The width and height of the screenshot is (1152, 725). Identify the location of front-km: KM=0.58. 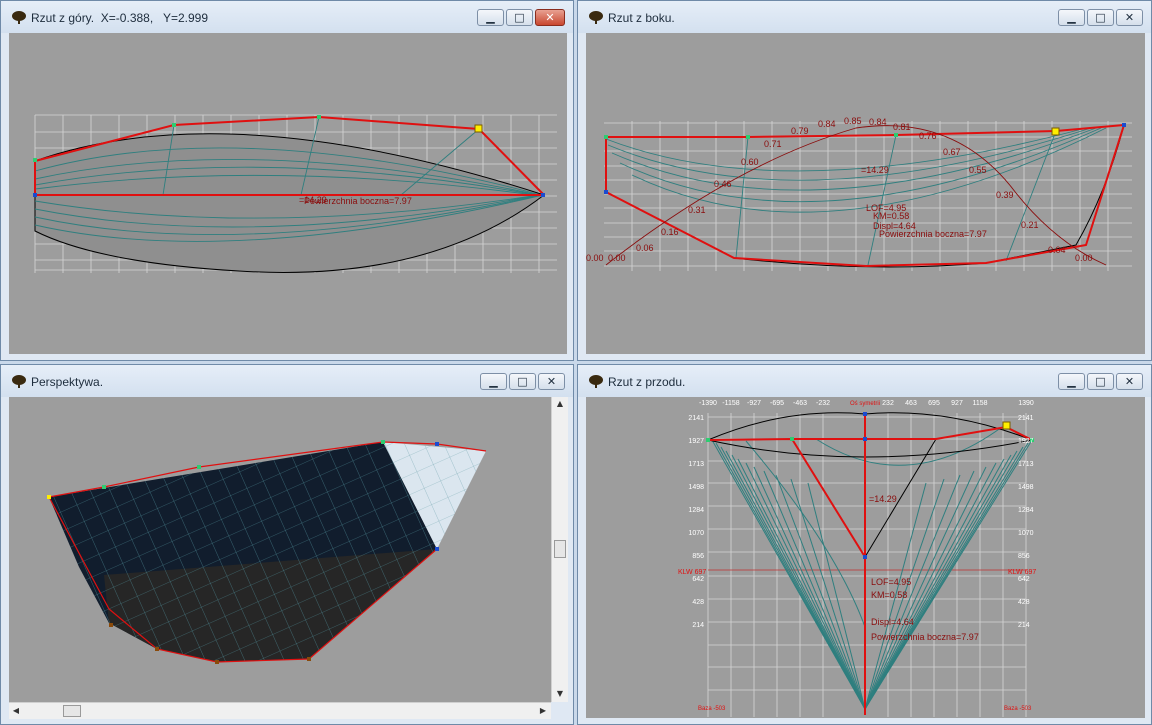
(889, 595).